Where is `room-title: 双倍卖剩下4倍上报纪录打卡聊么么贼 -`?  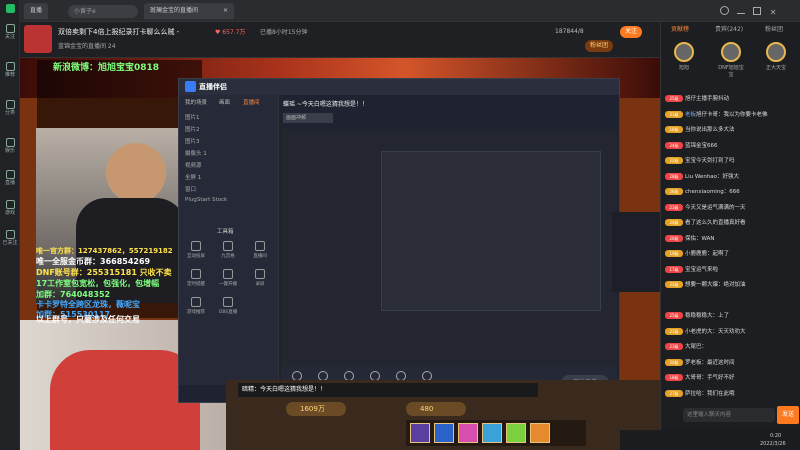 room-title: 双倍卖剩下4倍上报纪录打卡聊么么贼 - is located at coordinates (119, 32).